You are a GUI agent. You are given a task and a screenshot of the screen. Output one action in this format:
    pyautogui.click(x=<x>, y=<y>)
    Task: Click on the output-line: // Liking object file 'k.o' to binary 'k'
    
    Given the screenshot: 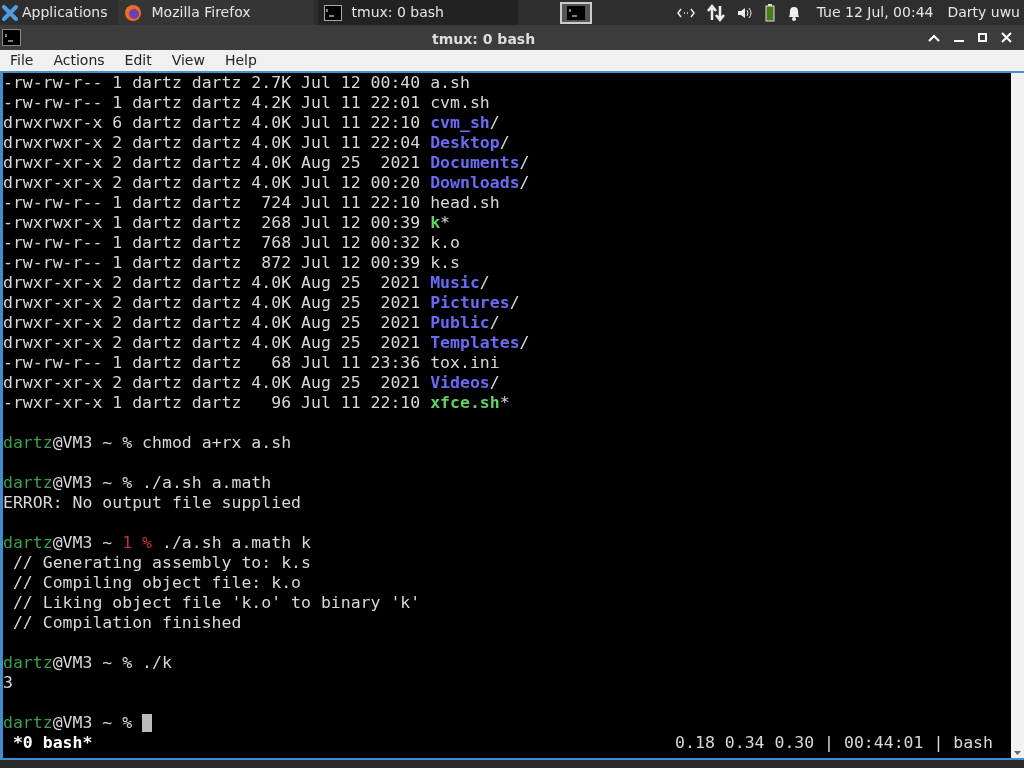 What is the action you would take?
    pyautogui.click(x=216, y=603)
    